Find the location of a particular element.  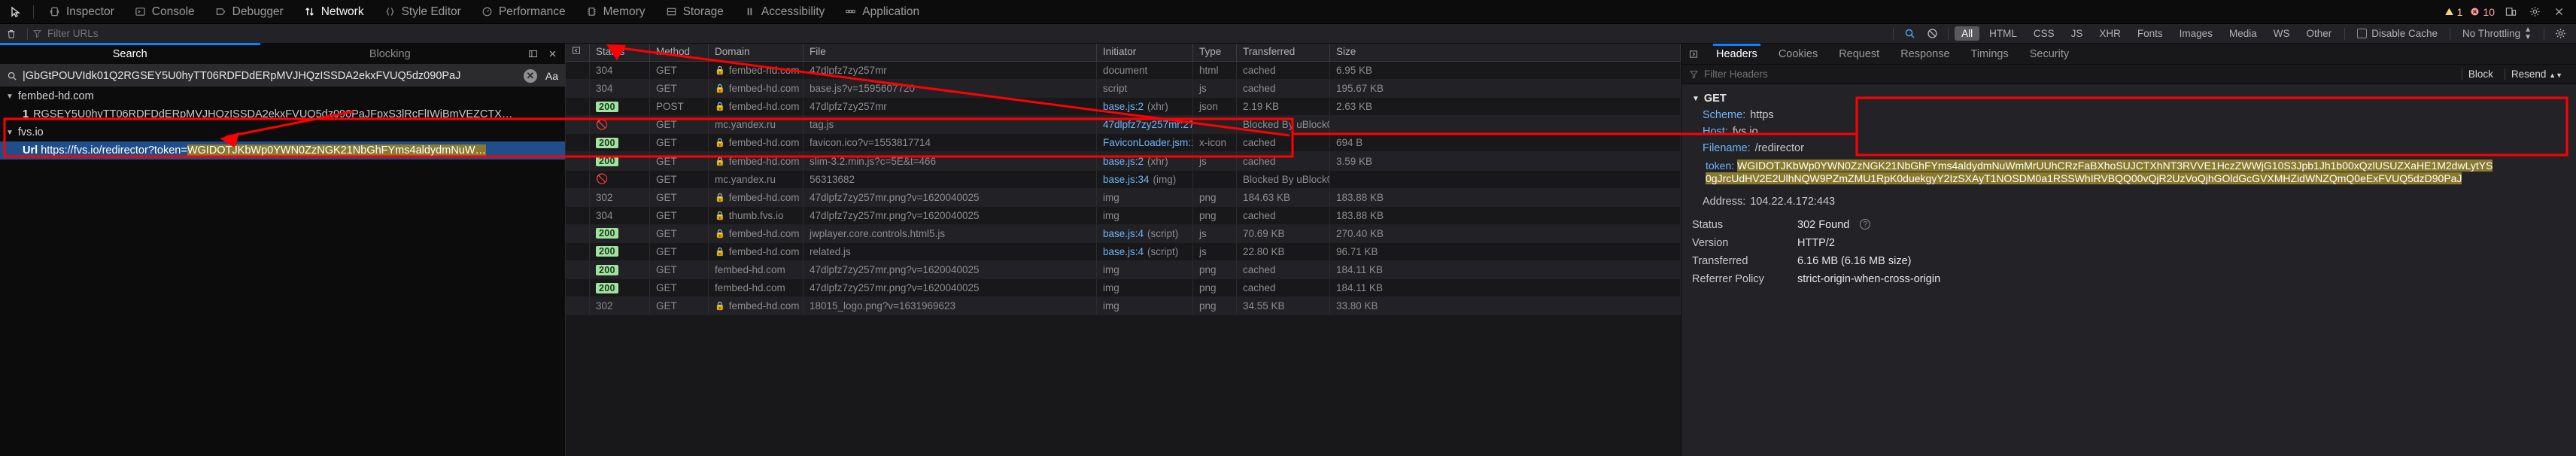

warning-count: 1 is located at coordinates (2453, 12).